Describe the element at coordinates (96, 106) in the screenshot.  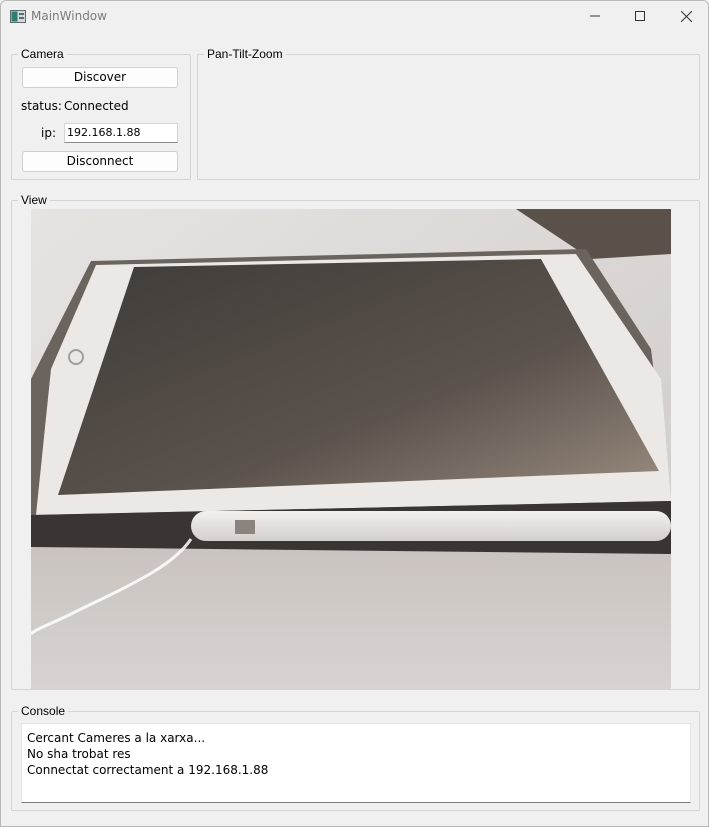
I see `status-value: Connected` at that location.